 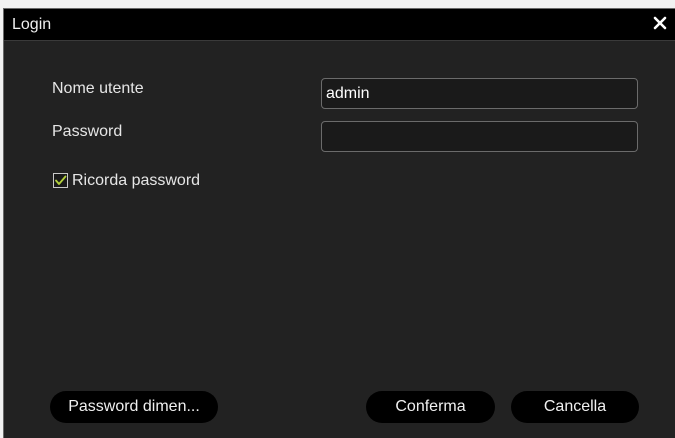 What do you see at coordinates (339, 25) in the screenshot?
I see `dialog-titlebar: Login` at bounding box center [339, 25].